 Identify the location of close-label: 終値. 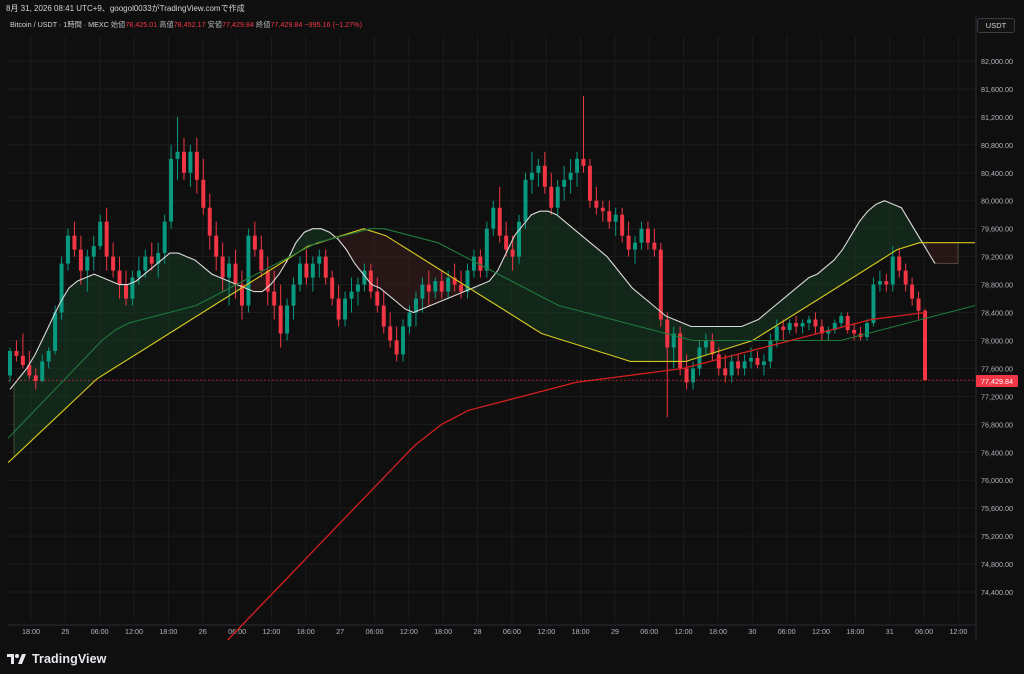
(263, 24).